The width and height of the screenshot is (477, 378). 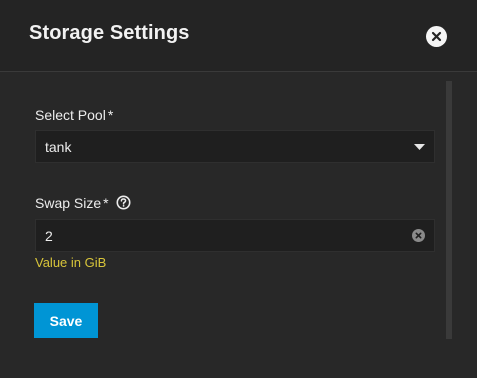 I want to click on swap-size-value: 2, so click(x=49, y=236).